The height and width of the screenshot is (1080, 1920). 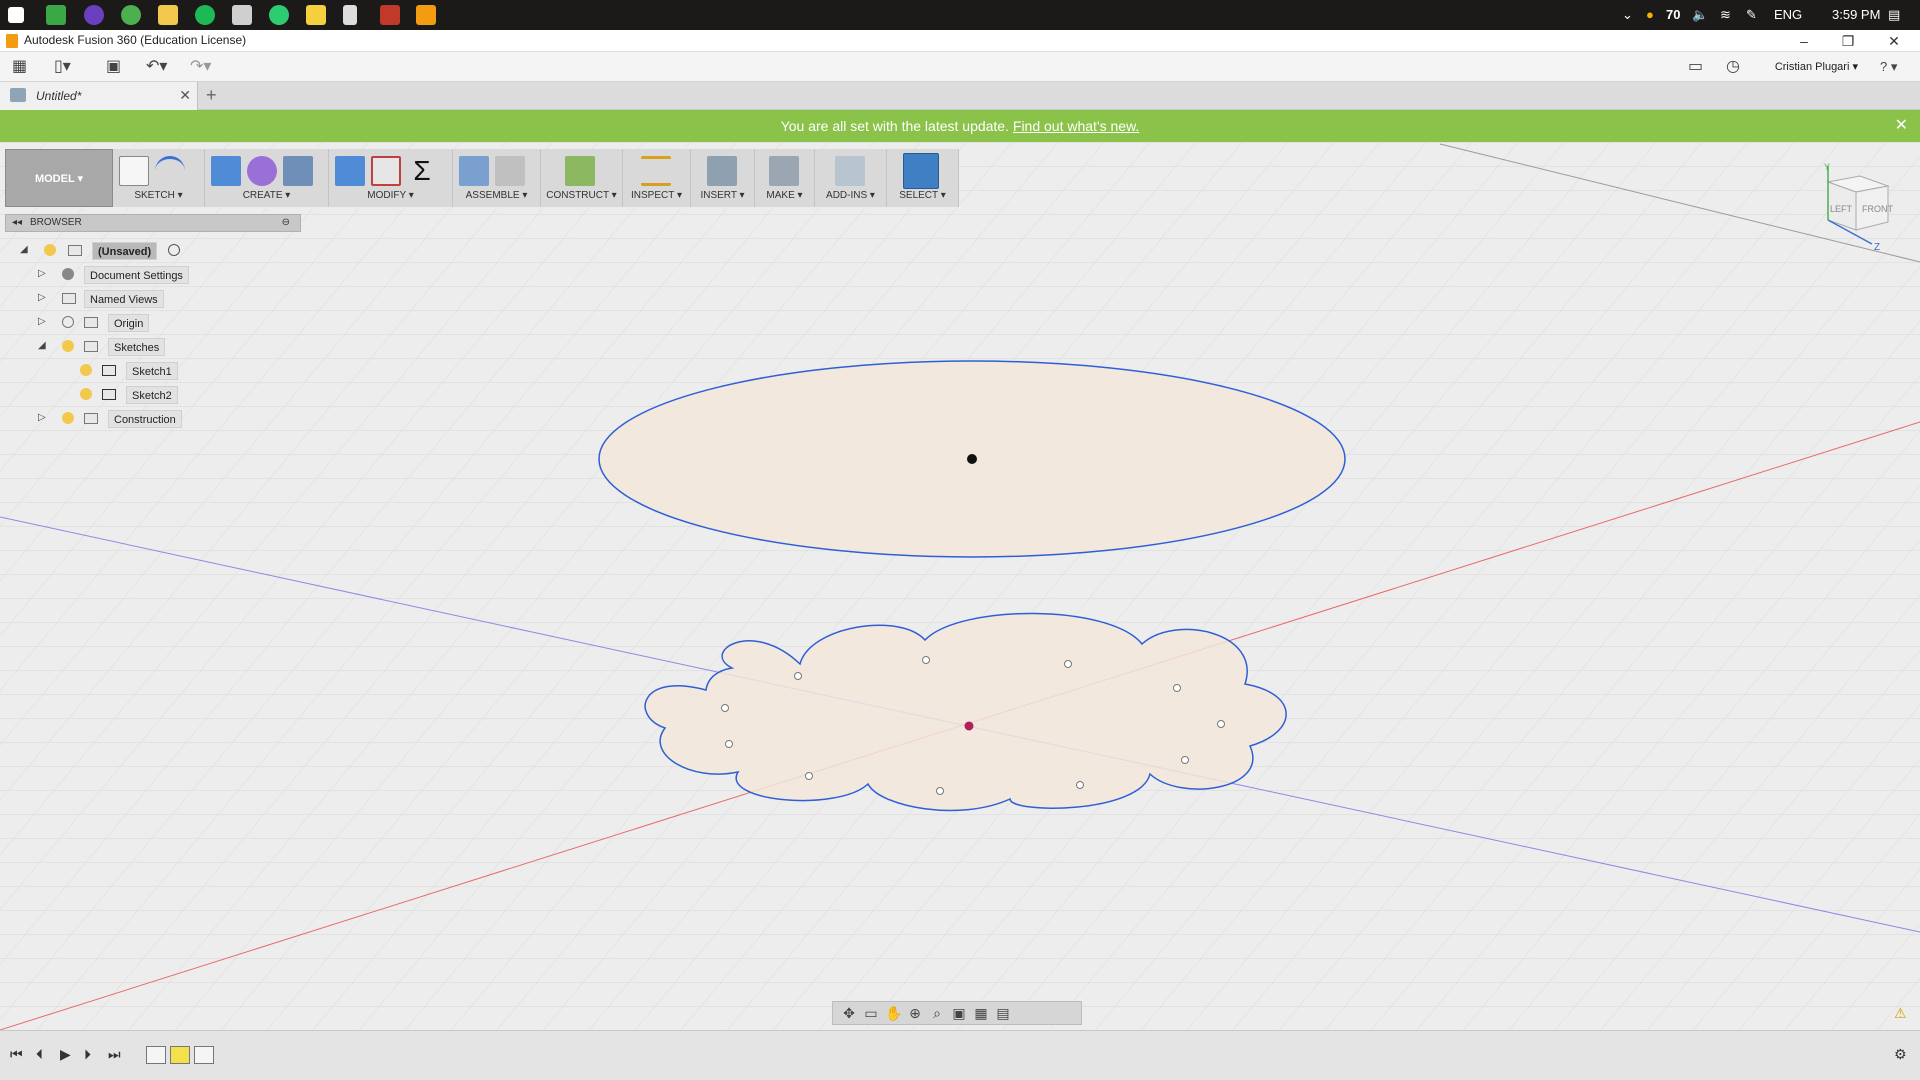 I want to click on sketch2-flower-profile, so click(x=965, y=712).